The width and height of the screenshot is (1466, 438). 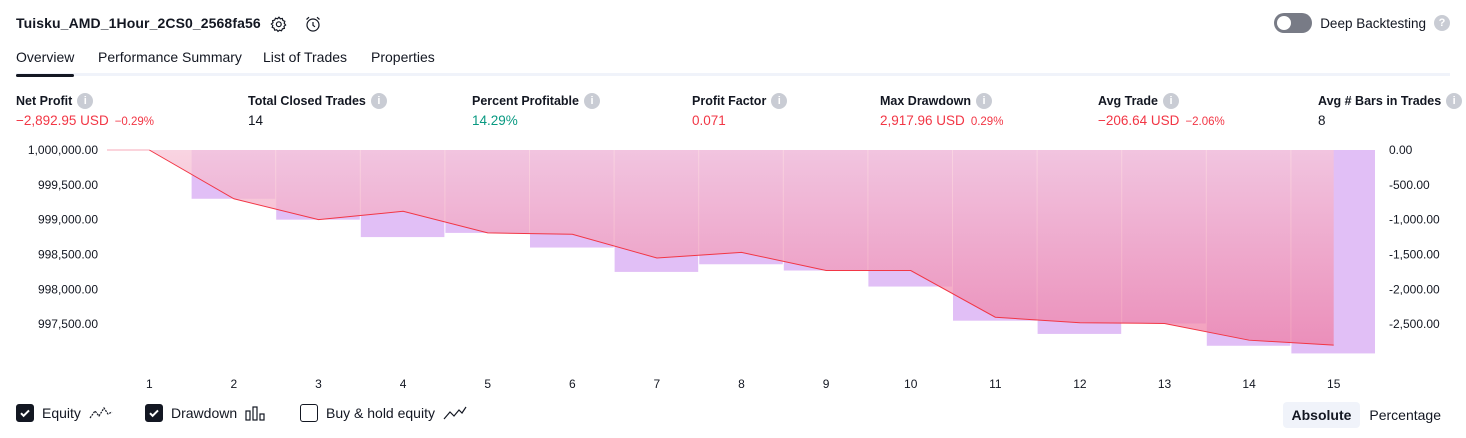 I want to click on right-axis-tick: -1,000.00, so click(x=1414, y=220).